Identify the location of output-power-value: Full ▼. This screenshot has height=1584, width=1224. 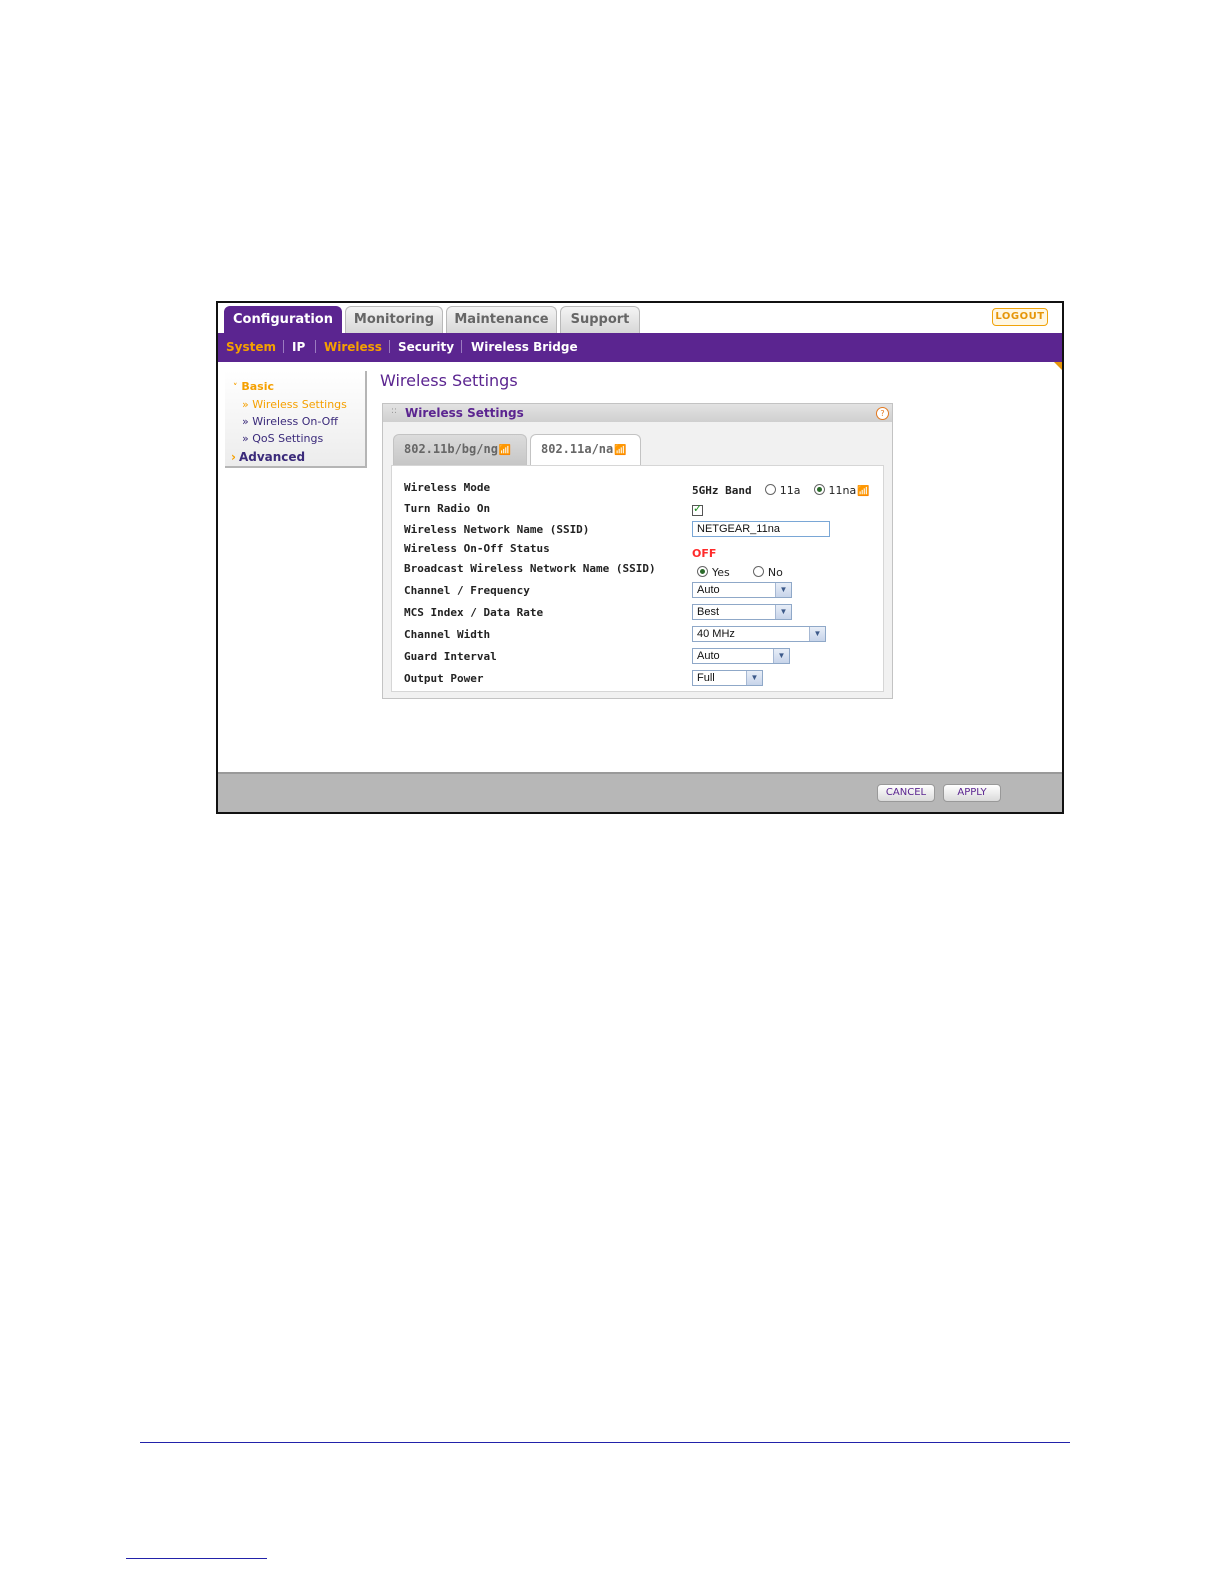
(727, 680).